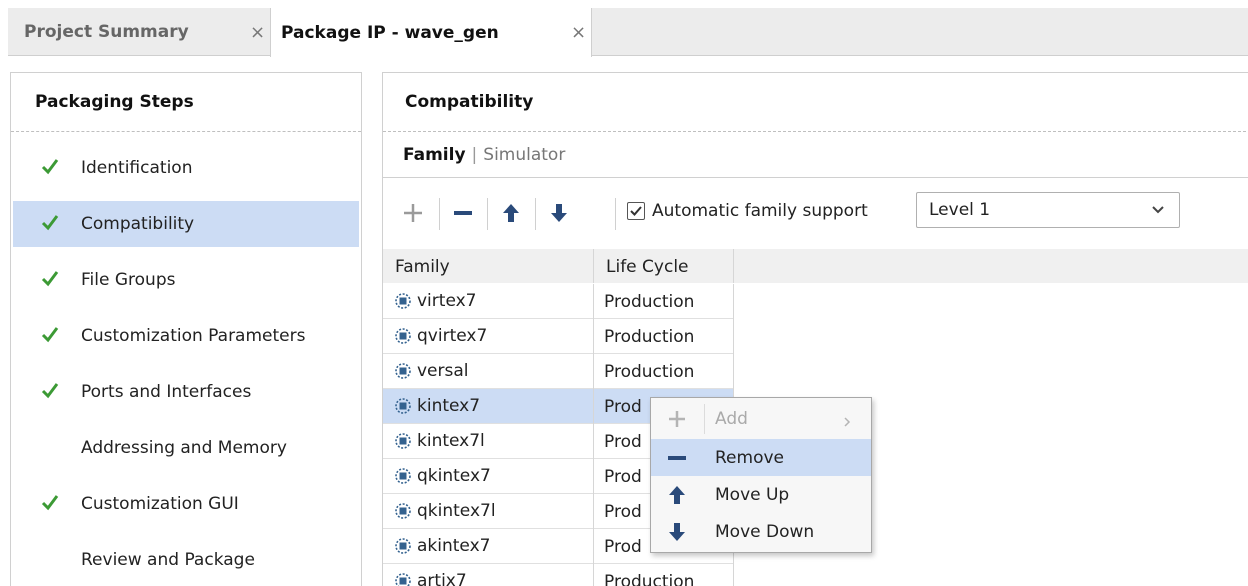 The width and height of the screenshot is (1248, 586). What do you see at coordinates (761, 418) in the screenshot?
I see `menu-item-add: Add` at bounding box center [761, 418].